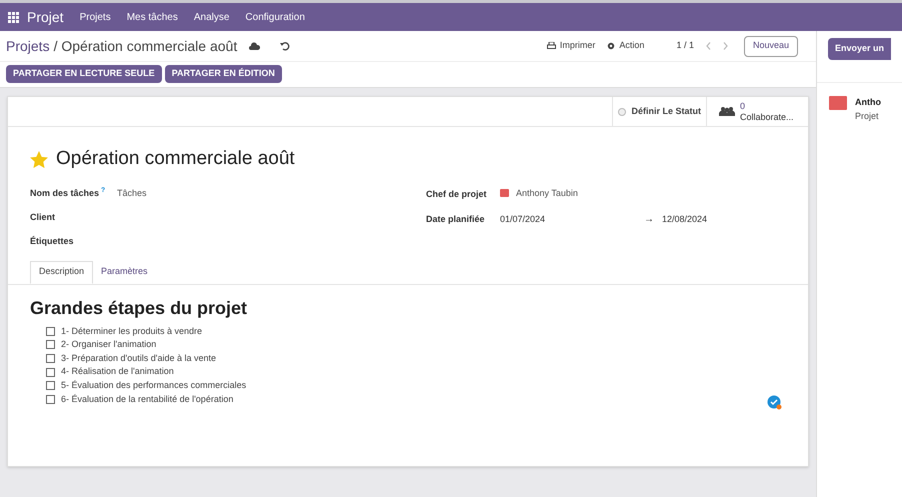 Image resolution: width=902 pixels, height=497 pixels. Describe the element at coordinates (68, 193) in the screenshot. I see `field-label: Nom des tâches $^{?}$` at that location.